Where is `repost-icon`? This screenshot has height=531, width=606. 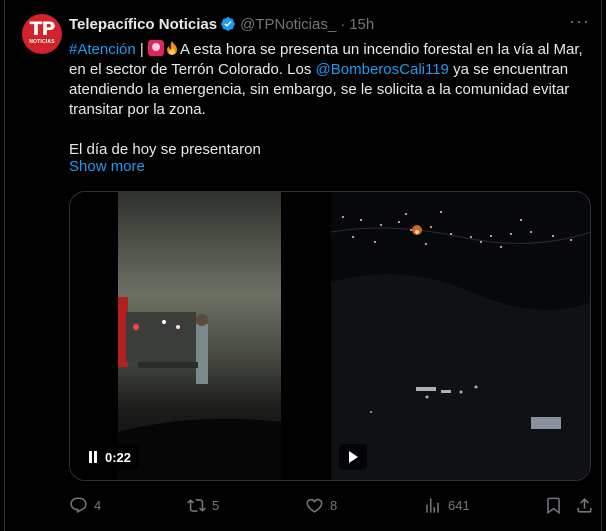 repost-icon is located at coordinates (196, 505).